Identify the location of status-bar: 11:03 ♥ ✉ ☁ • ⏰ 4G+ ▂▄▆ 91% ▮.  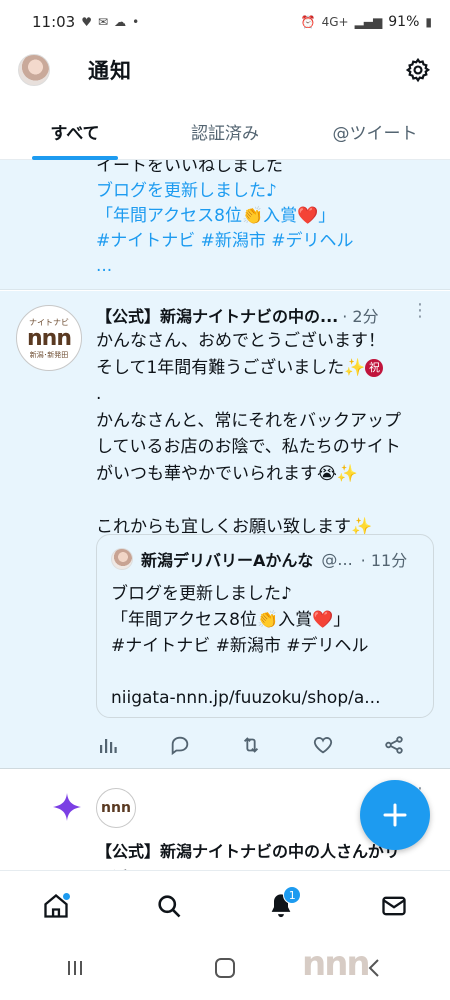
(225, 22).